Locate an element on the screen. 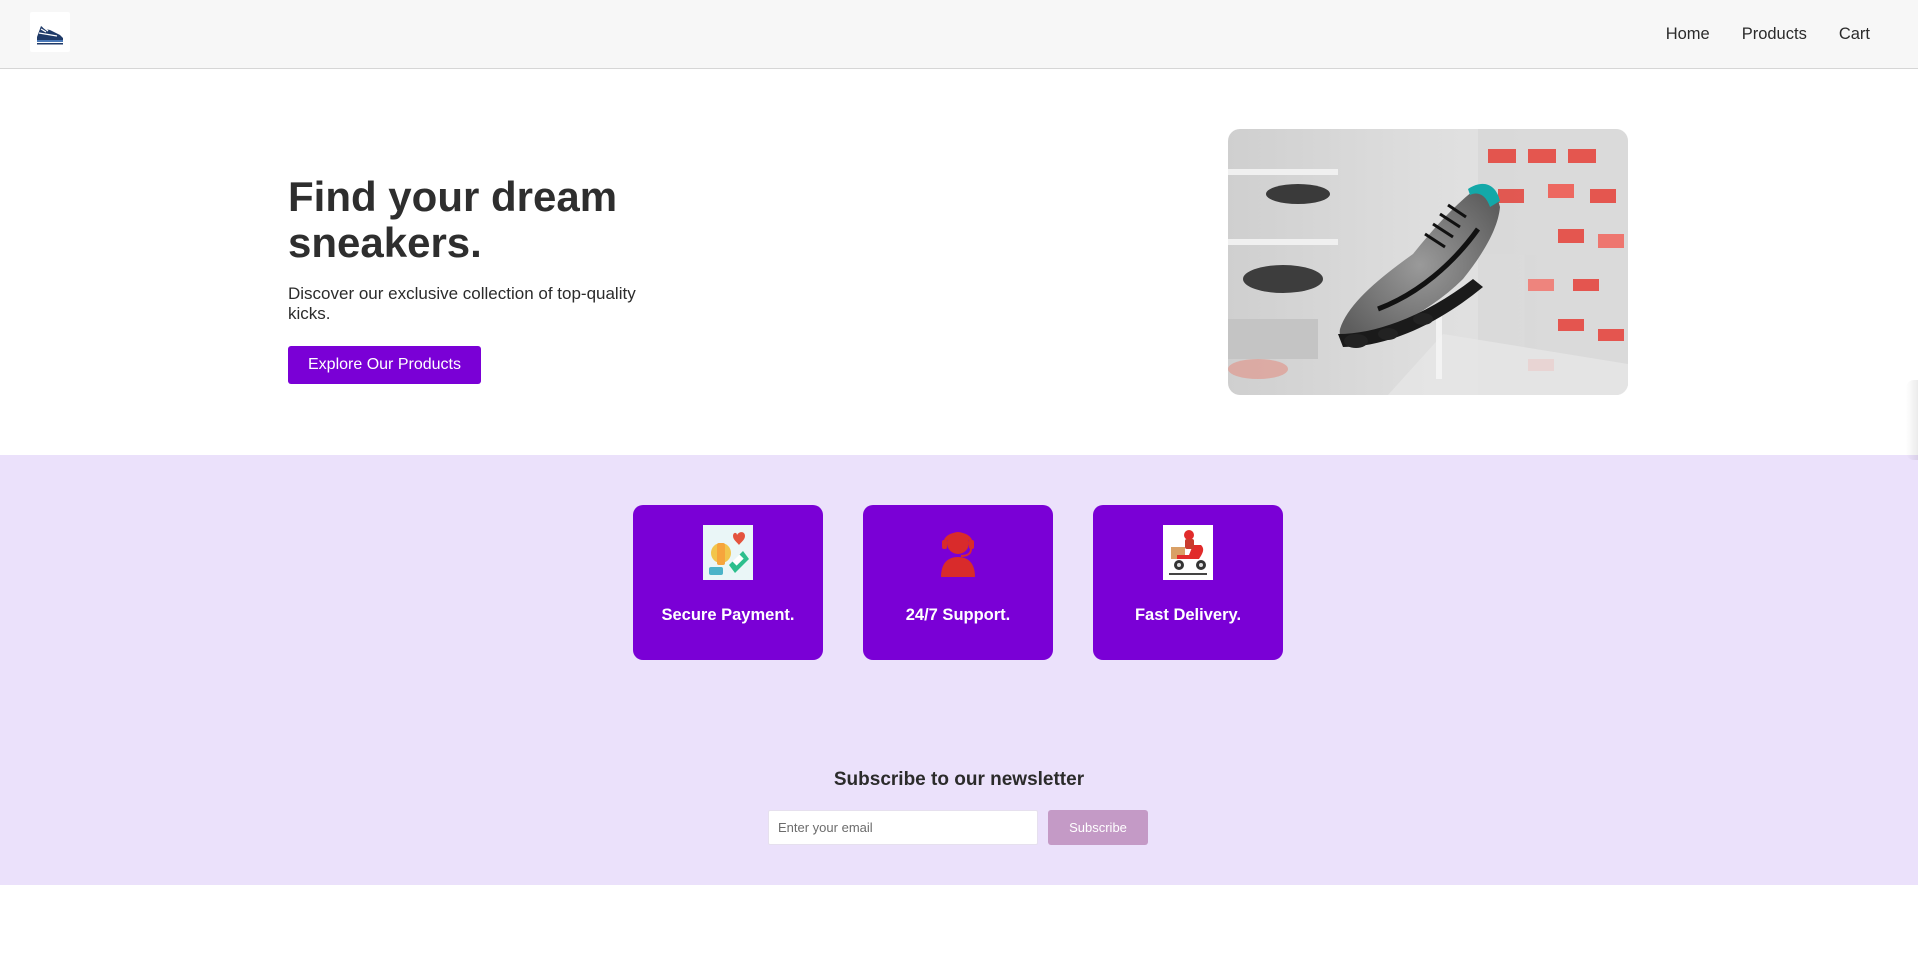 This screenshot has height=954, width=1918. feature-label: 24/7 Support. is located at coordinates (958, 615).